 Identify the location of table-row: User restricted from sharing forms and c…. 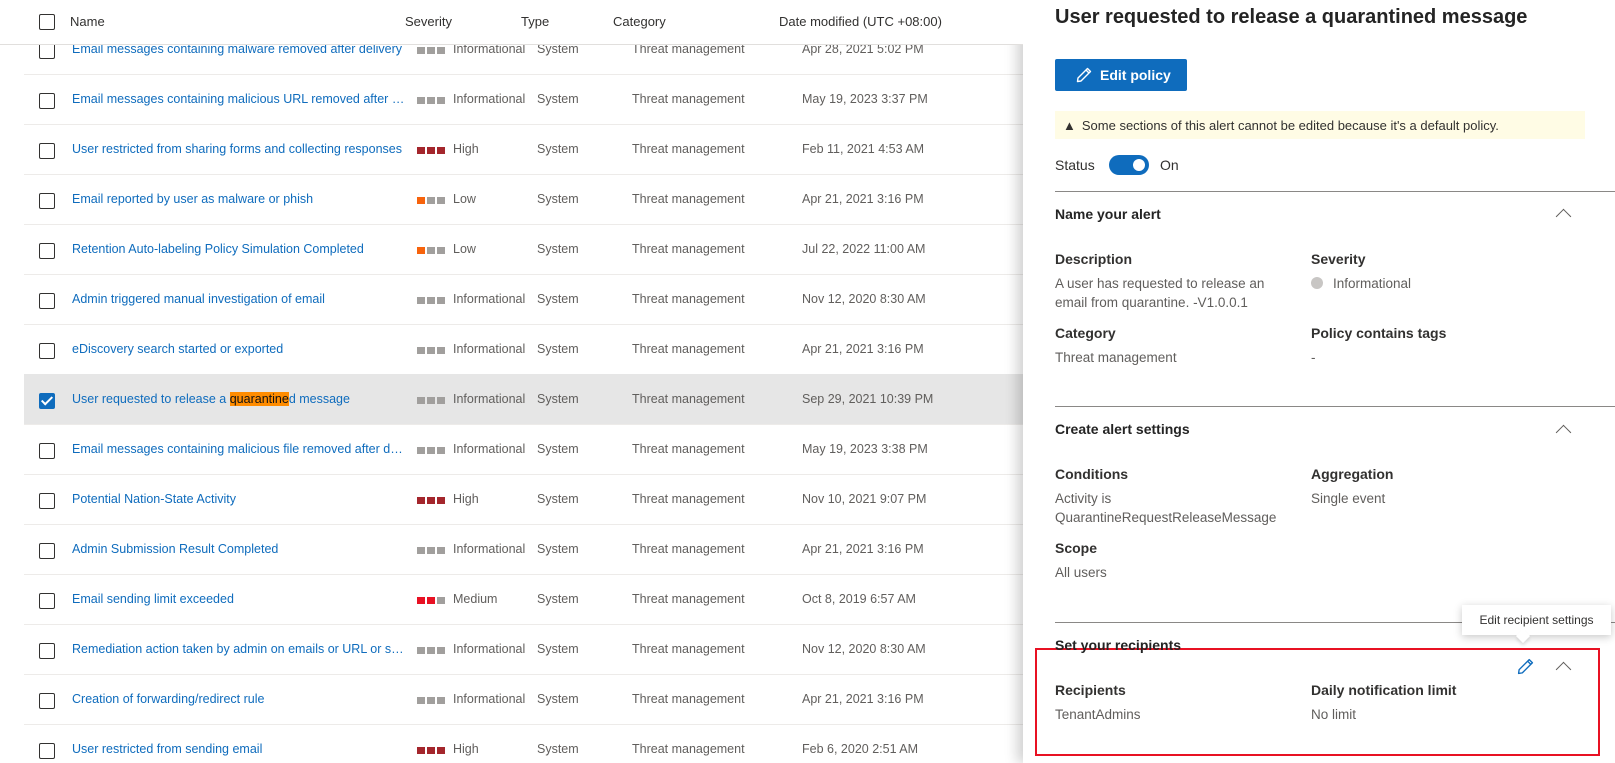
(523, 149).